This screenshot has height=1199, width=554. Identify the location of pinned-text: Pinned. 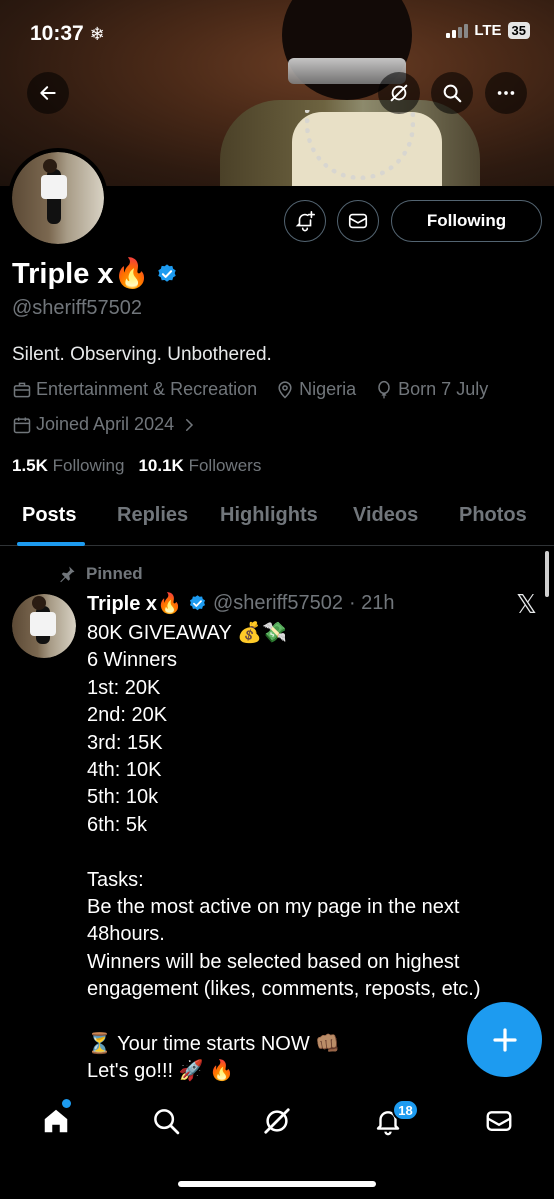
(114, 573).